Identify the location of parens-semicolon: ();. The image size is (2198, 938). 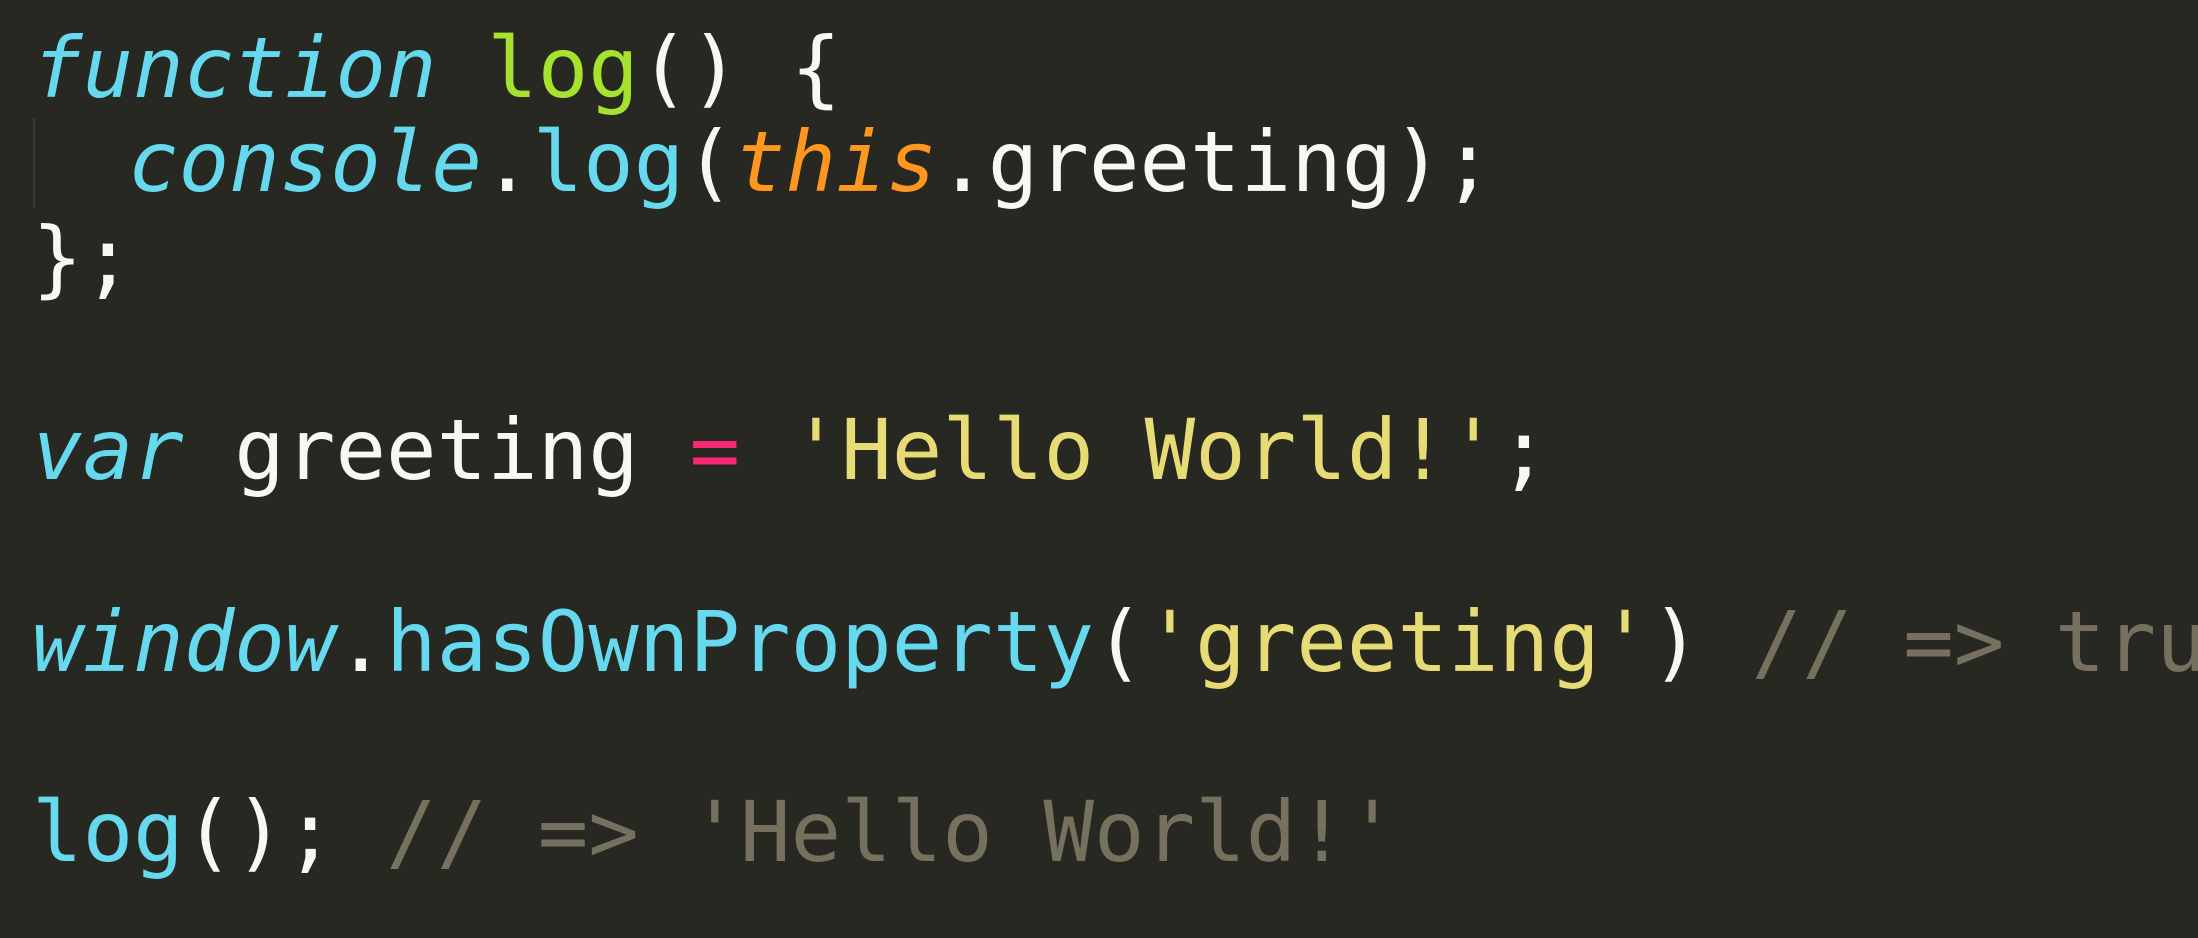
(259, 832).